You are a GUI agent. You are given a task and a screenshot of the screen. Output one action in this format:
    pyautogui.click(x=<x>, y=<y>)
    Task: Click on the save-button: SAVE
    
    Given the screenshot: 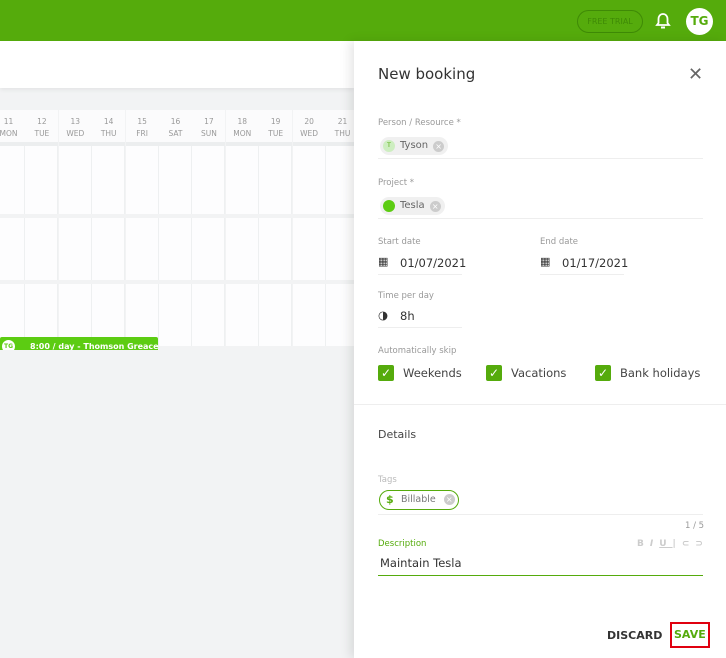 What is the action you would take?
    pyautogui.click(x=690, y=635)
    